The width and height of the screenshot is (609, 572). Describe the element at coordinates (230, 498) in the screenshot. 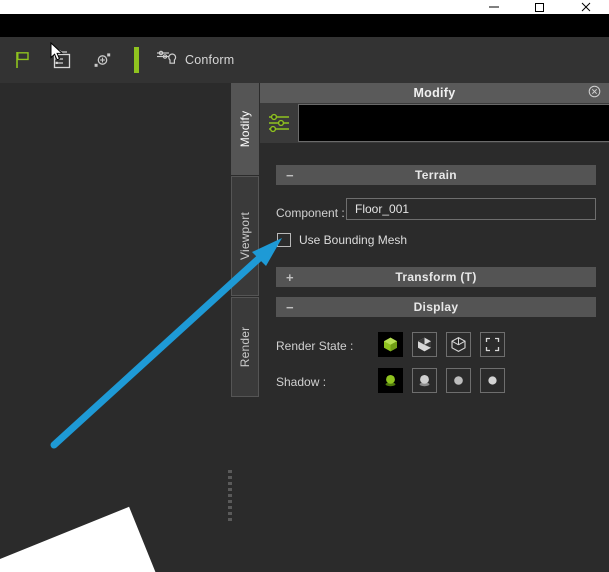

I see `panel-resize-handle` at that location.